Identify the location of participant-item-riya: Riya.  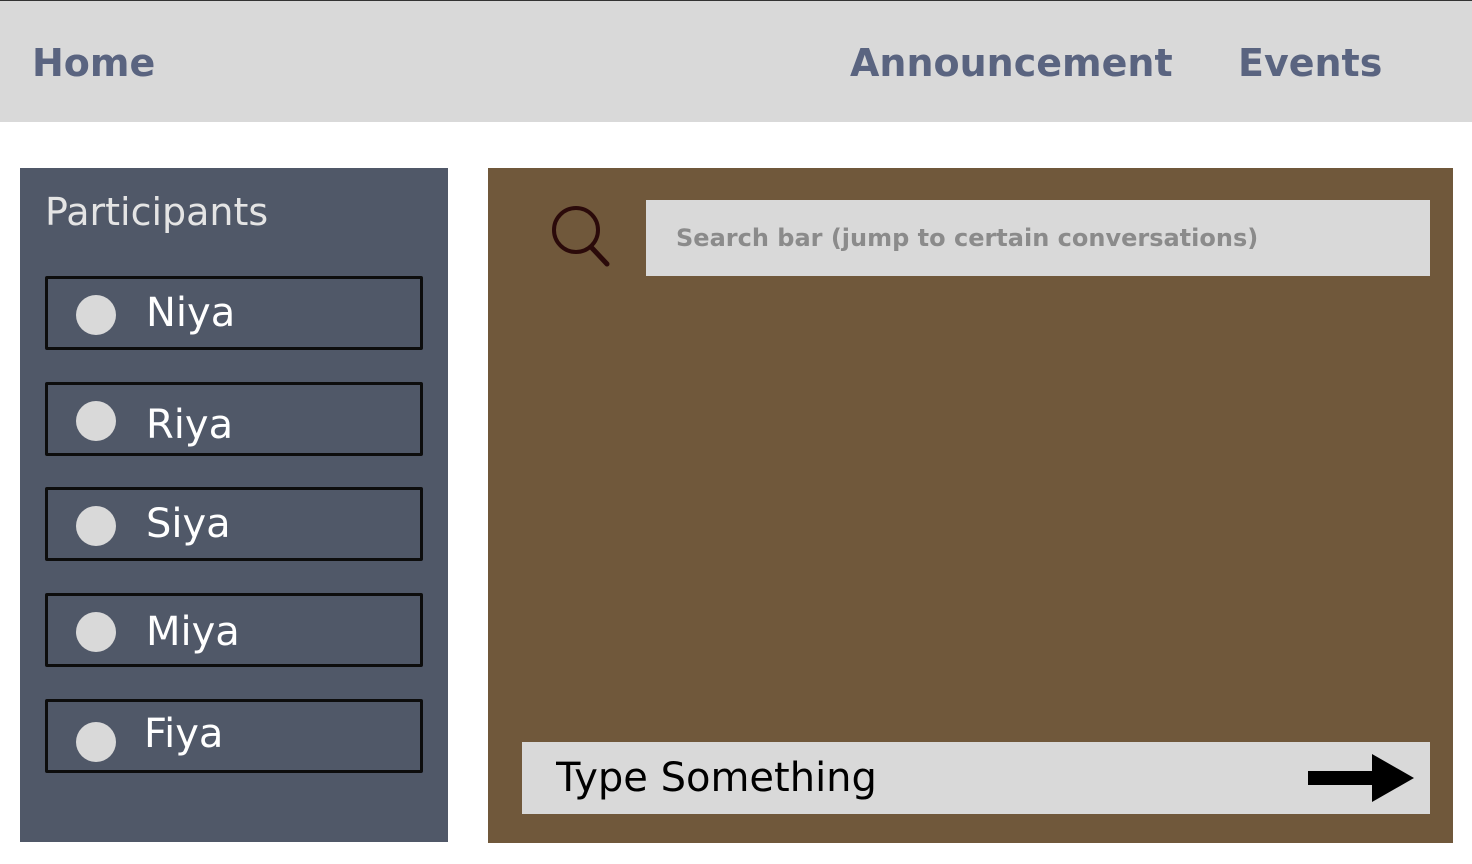
(234, 419).